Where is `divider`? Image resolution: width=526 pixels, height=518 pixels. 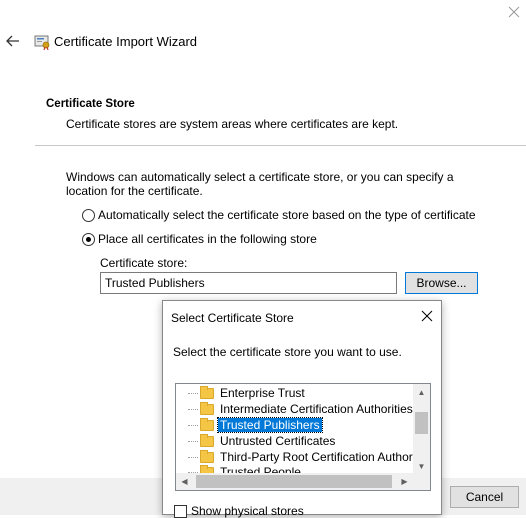 divider is located at coordinates (280, 145).